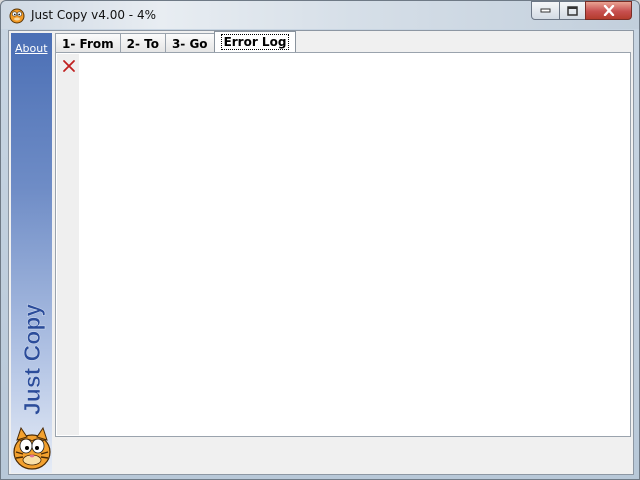  What do you see at coordinates (69, 66) in the screenshot?
I see `red-x-icon` at bounding box center [69, 66].